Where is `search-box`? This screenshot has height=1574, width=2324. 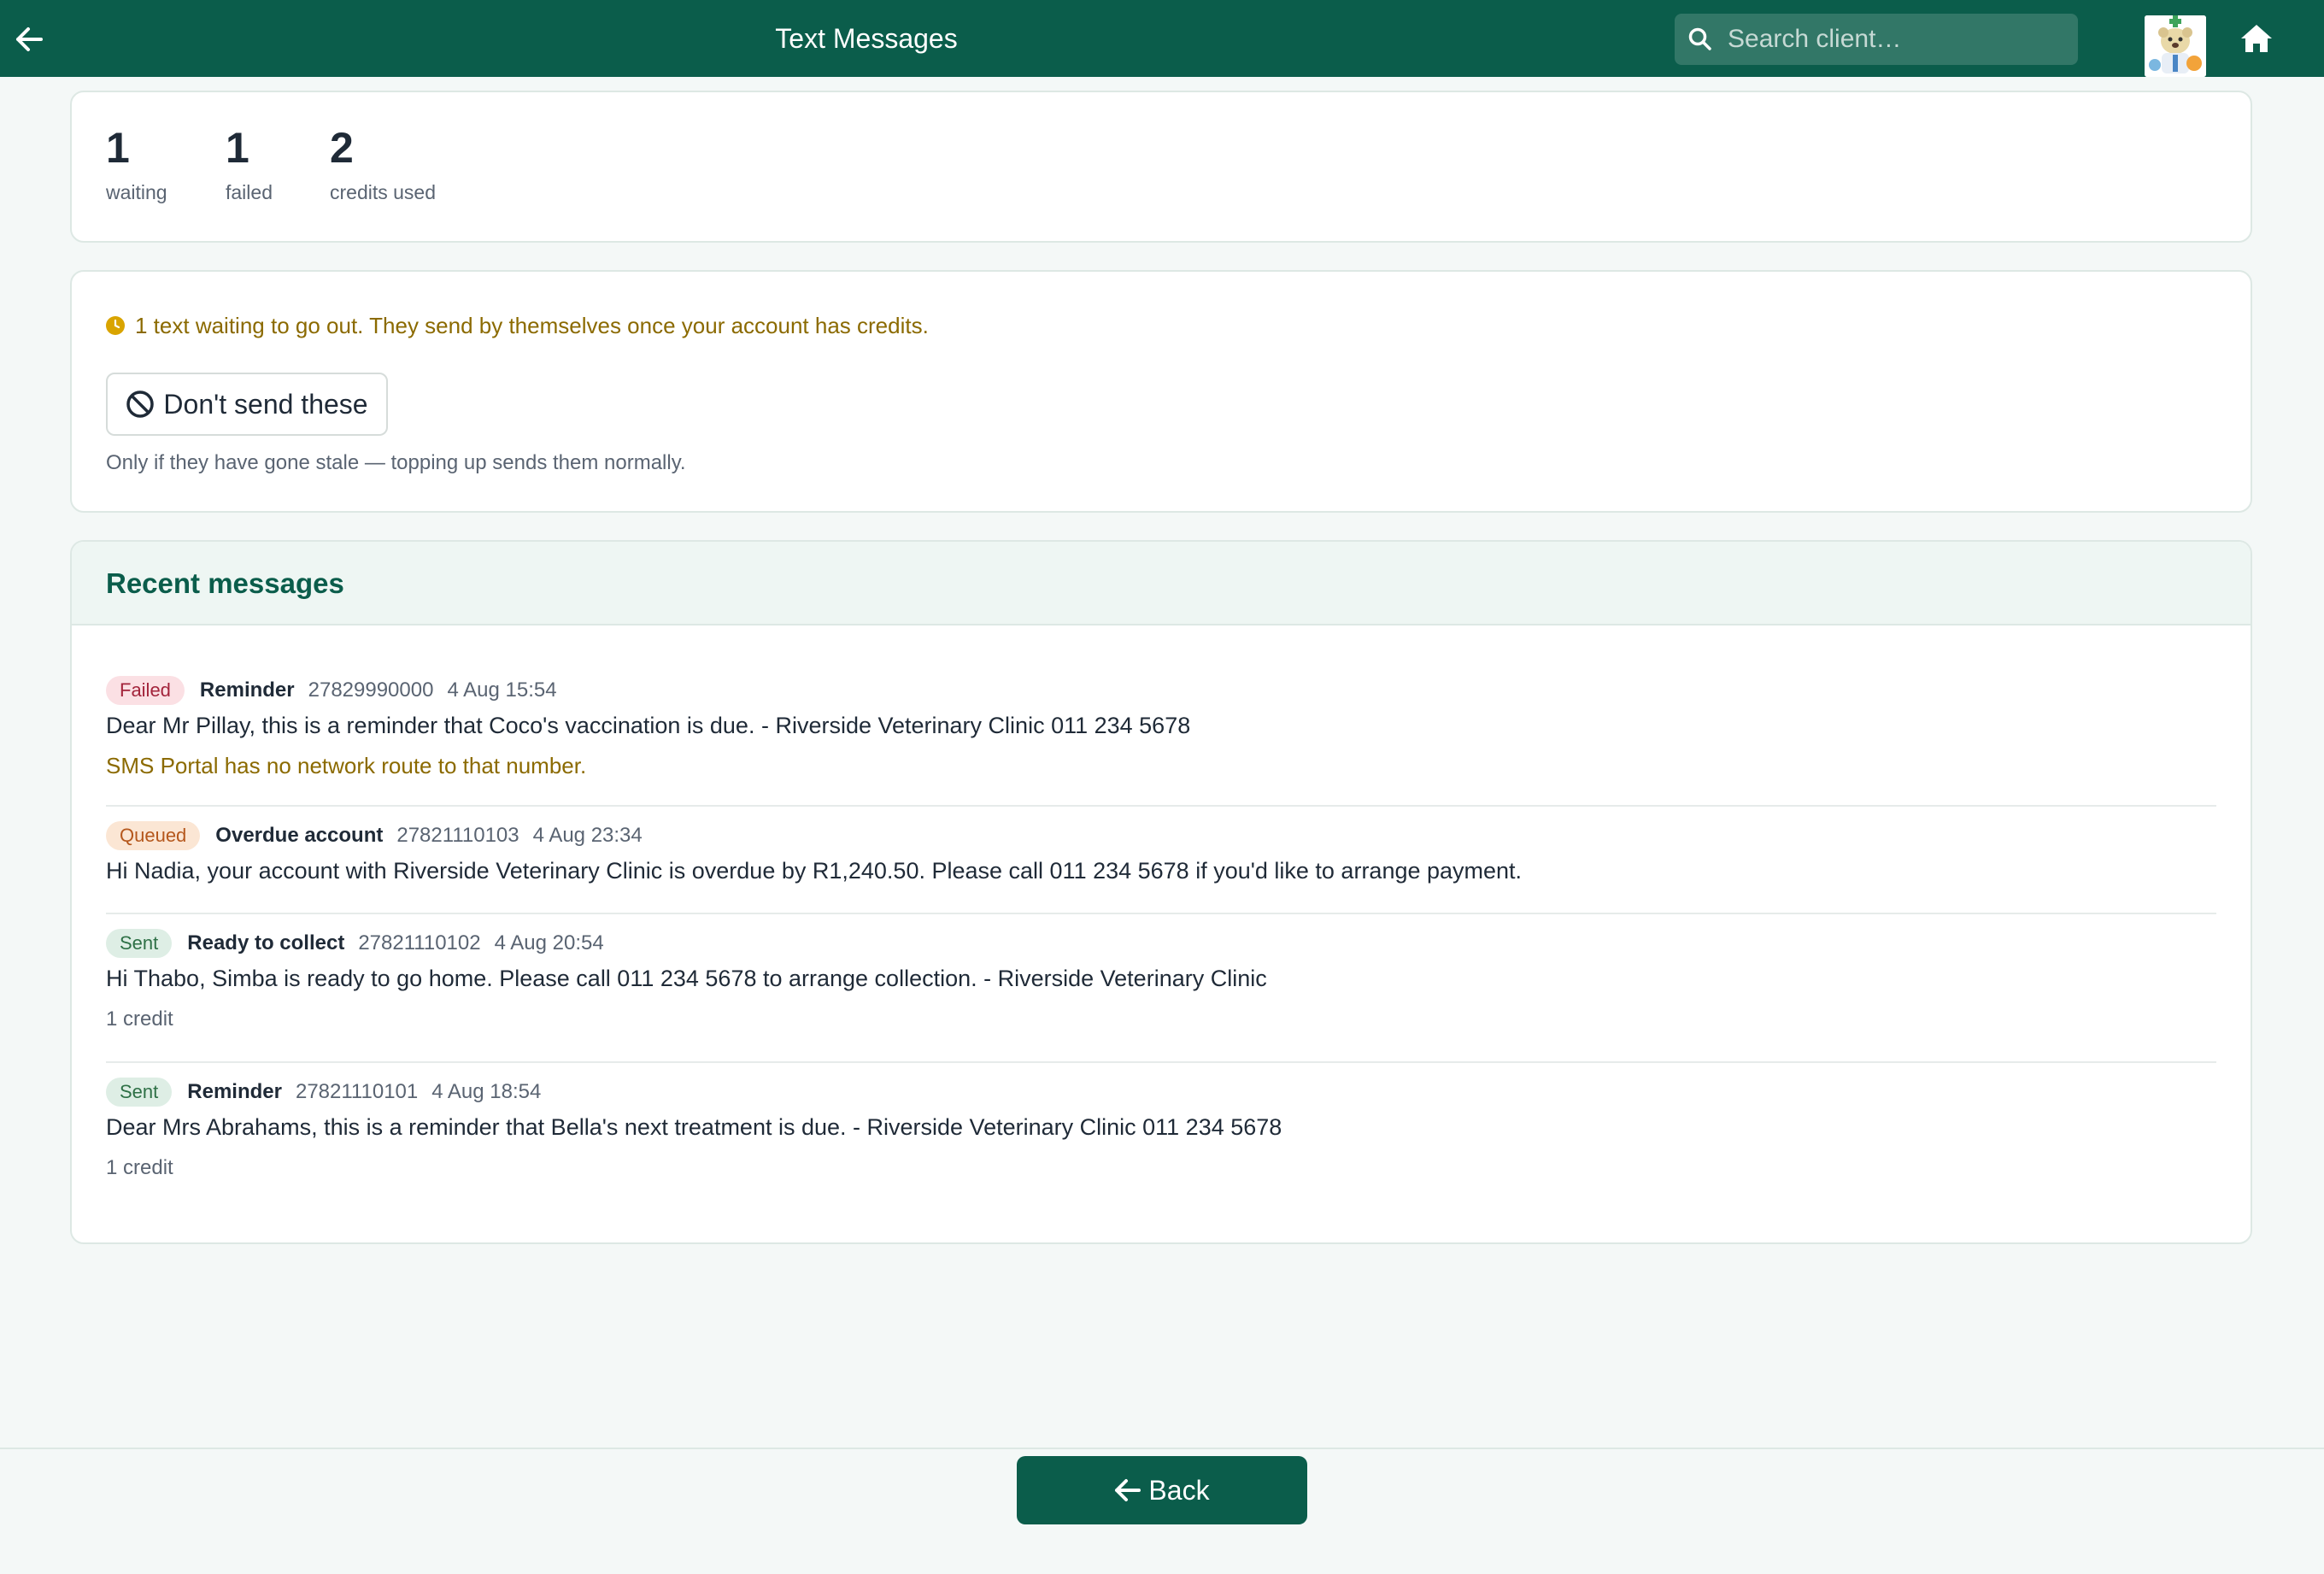 search-box is located at coordinates (1876, 39).